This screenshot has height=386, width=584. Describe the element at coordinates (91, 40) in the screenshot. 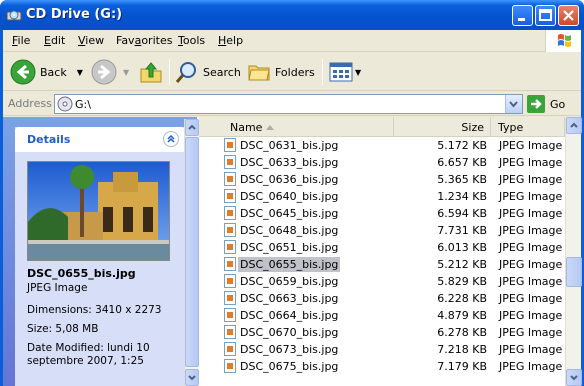

I see `menu-view: View` at that location.